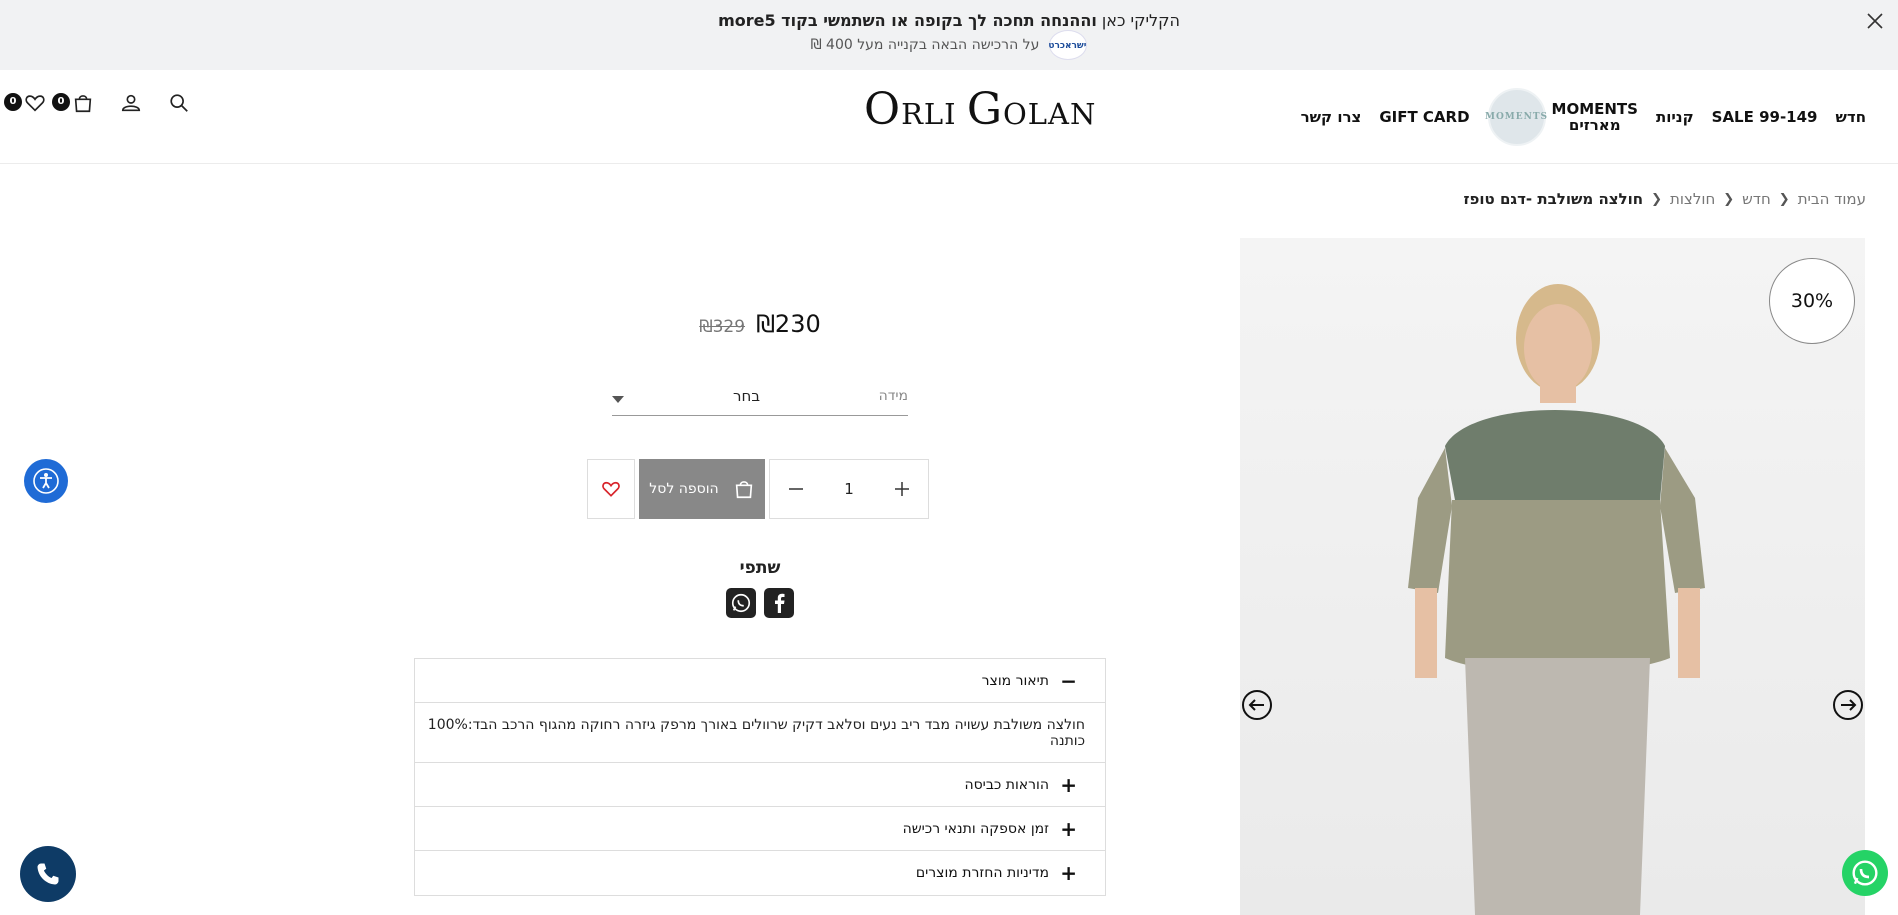 Image resolution: width=1898 pixels, height=915 pixels. I want to click on breadcrumb-item-new: חדש, so click(1756, 199).